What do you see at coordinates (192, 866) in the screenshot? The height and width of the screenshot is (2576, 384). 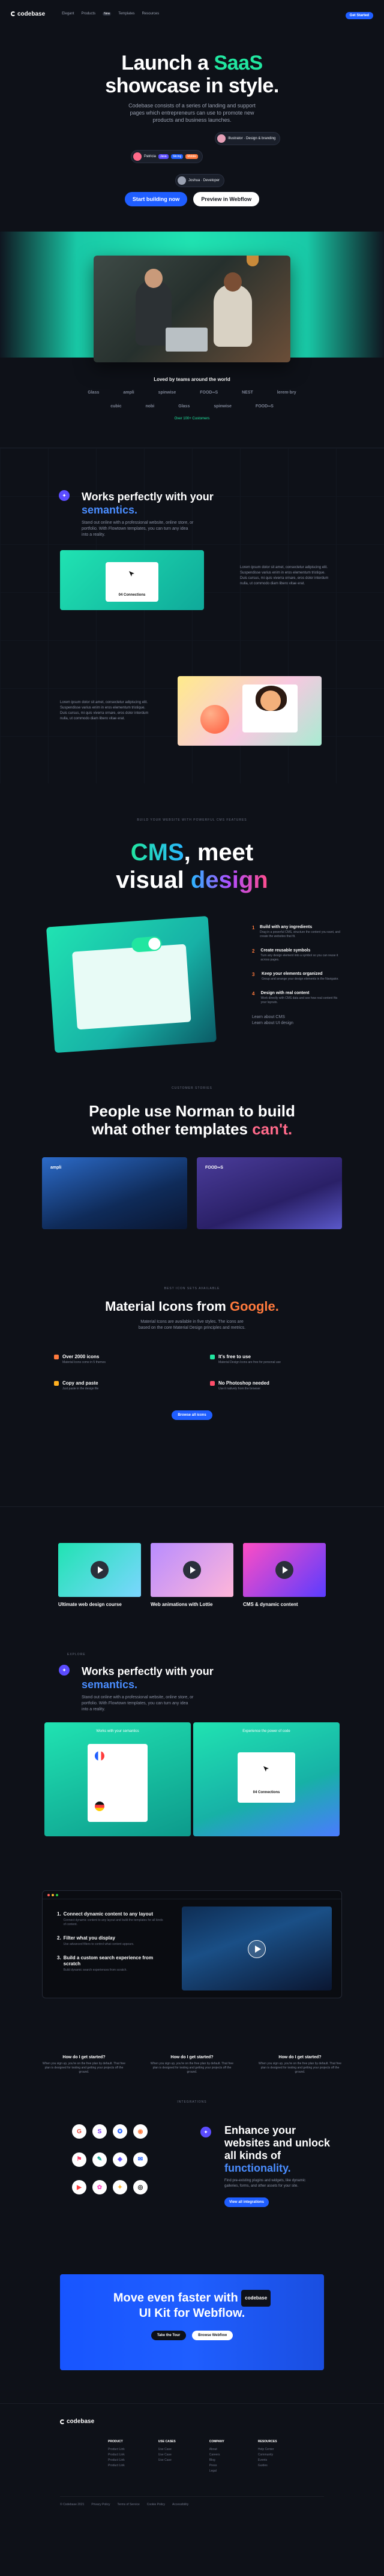 I see `cms-title: CMS, meet visual design` at bounding box center [192, 866].